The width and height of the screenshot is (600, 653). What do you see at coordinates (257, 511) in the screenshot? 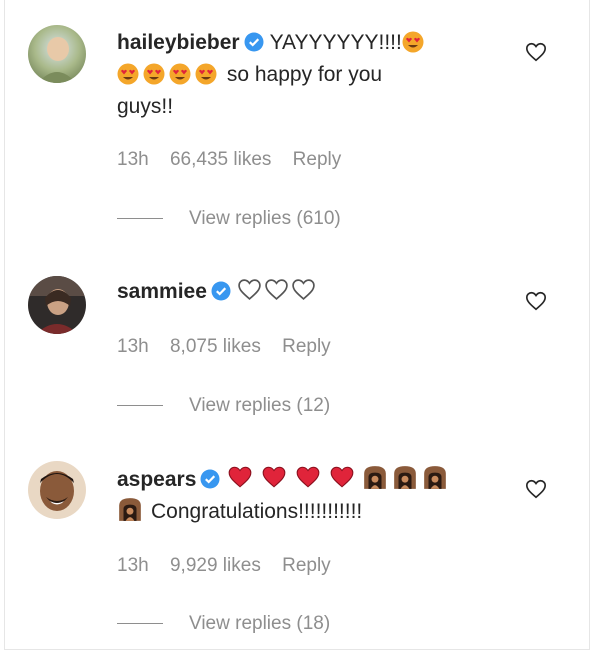
I see `comment-text: Congratulations!!!!!!!!!!!` at bounding box center [257, 511].